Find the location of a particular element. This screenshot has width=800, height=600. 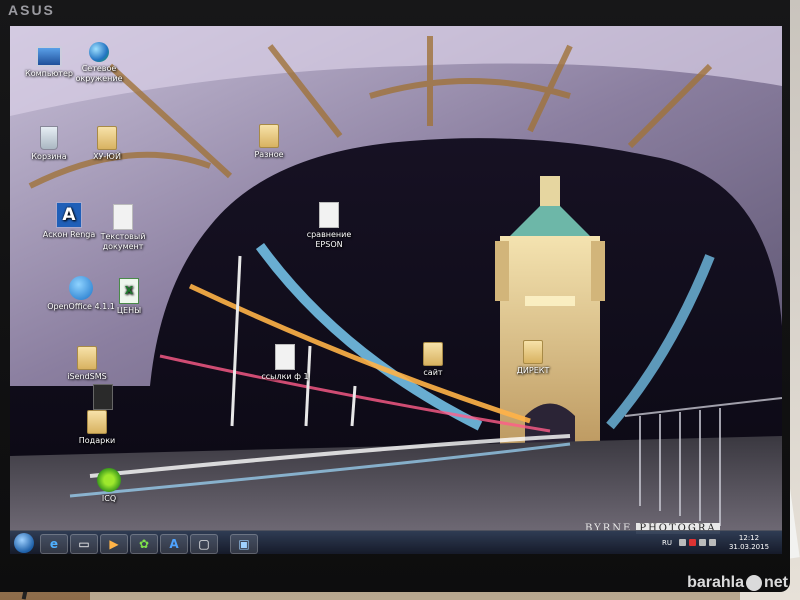

flag-icon is located at coordinates (682, 542).